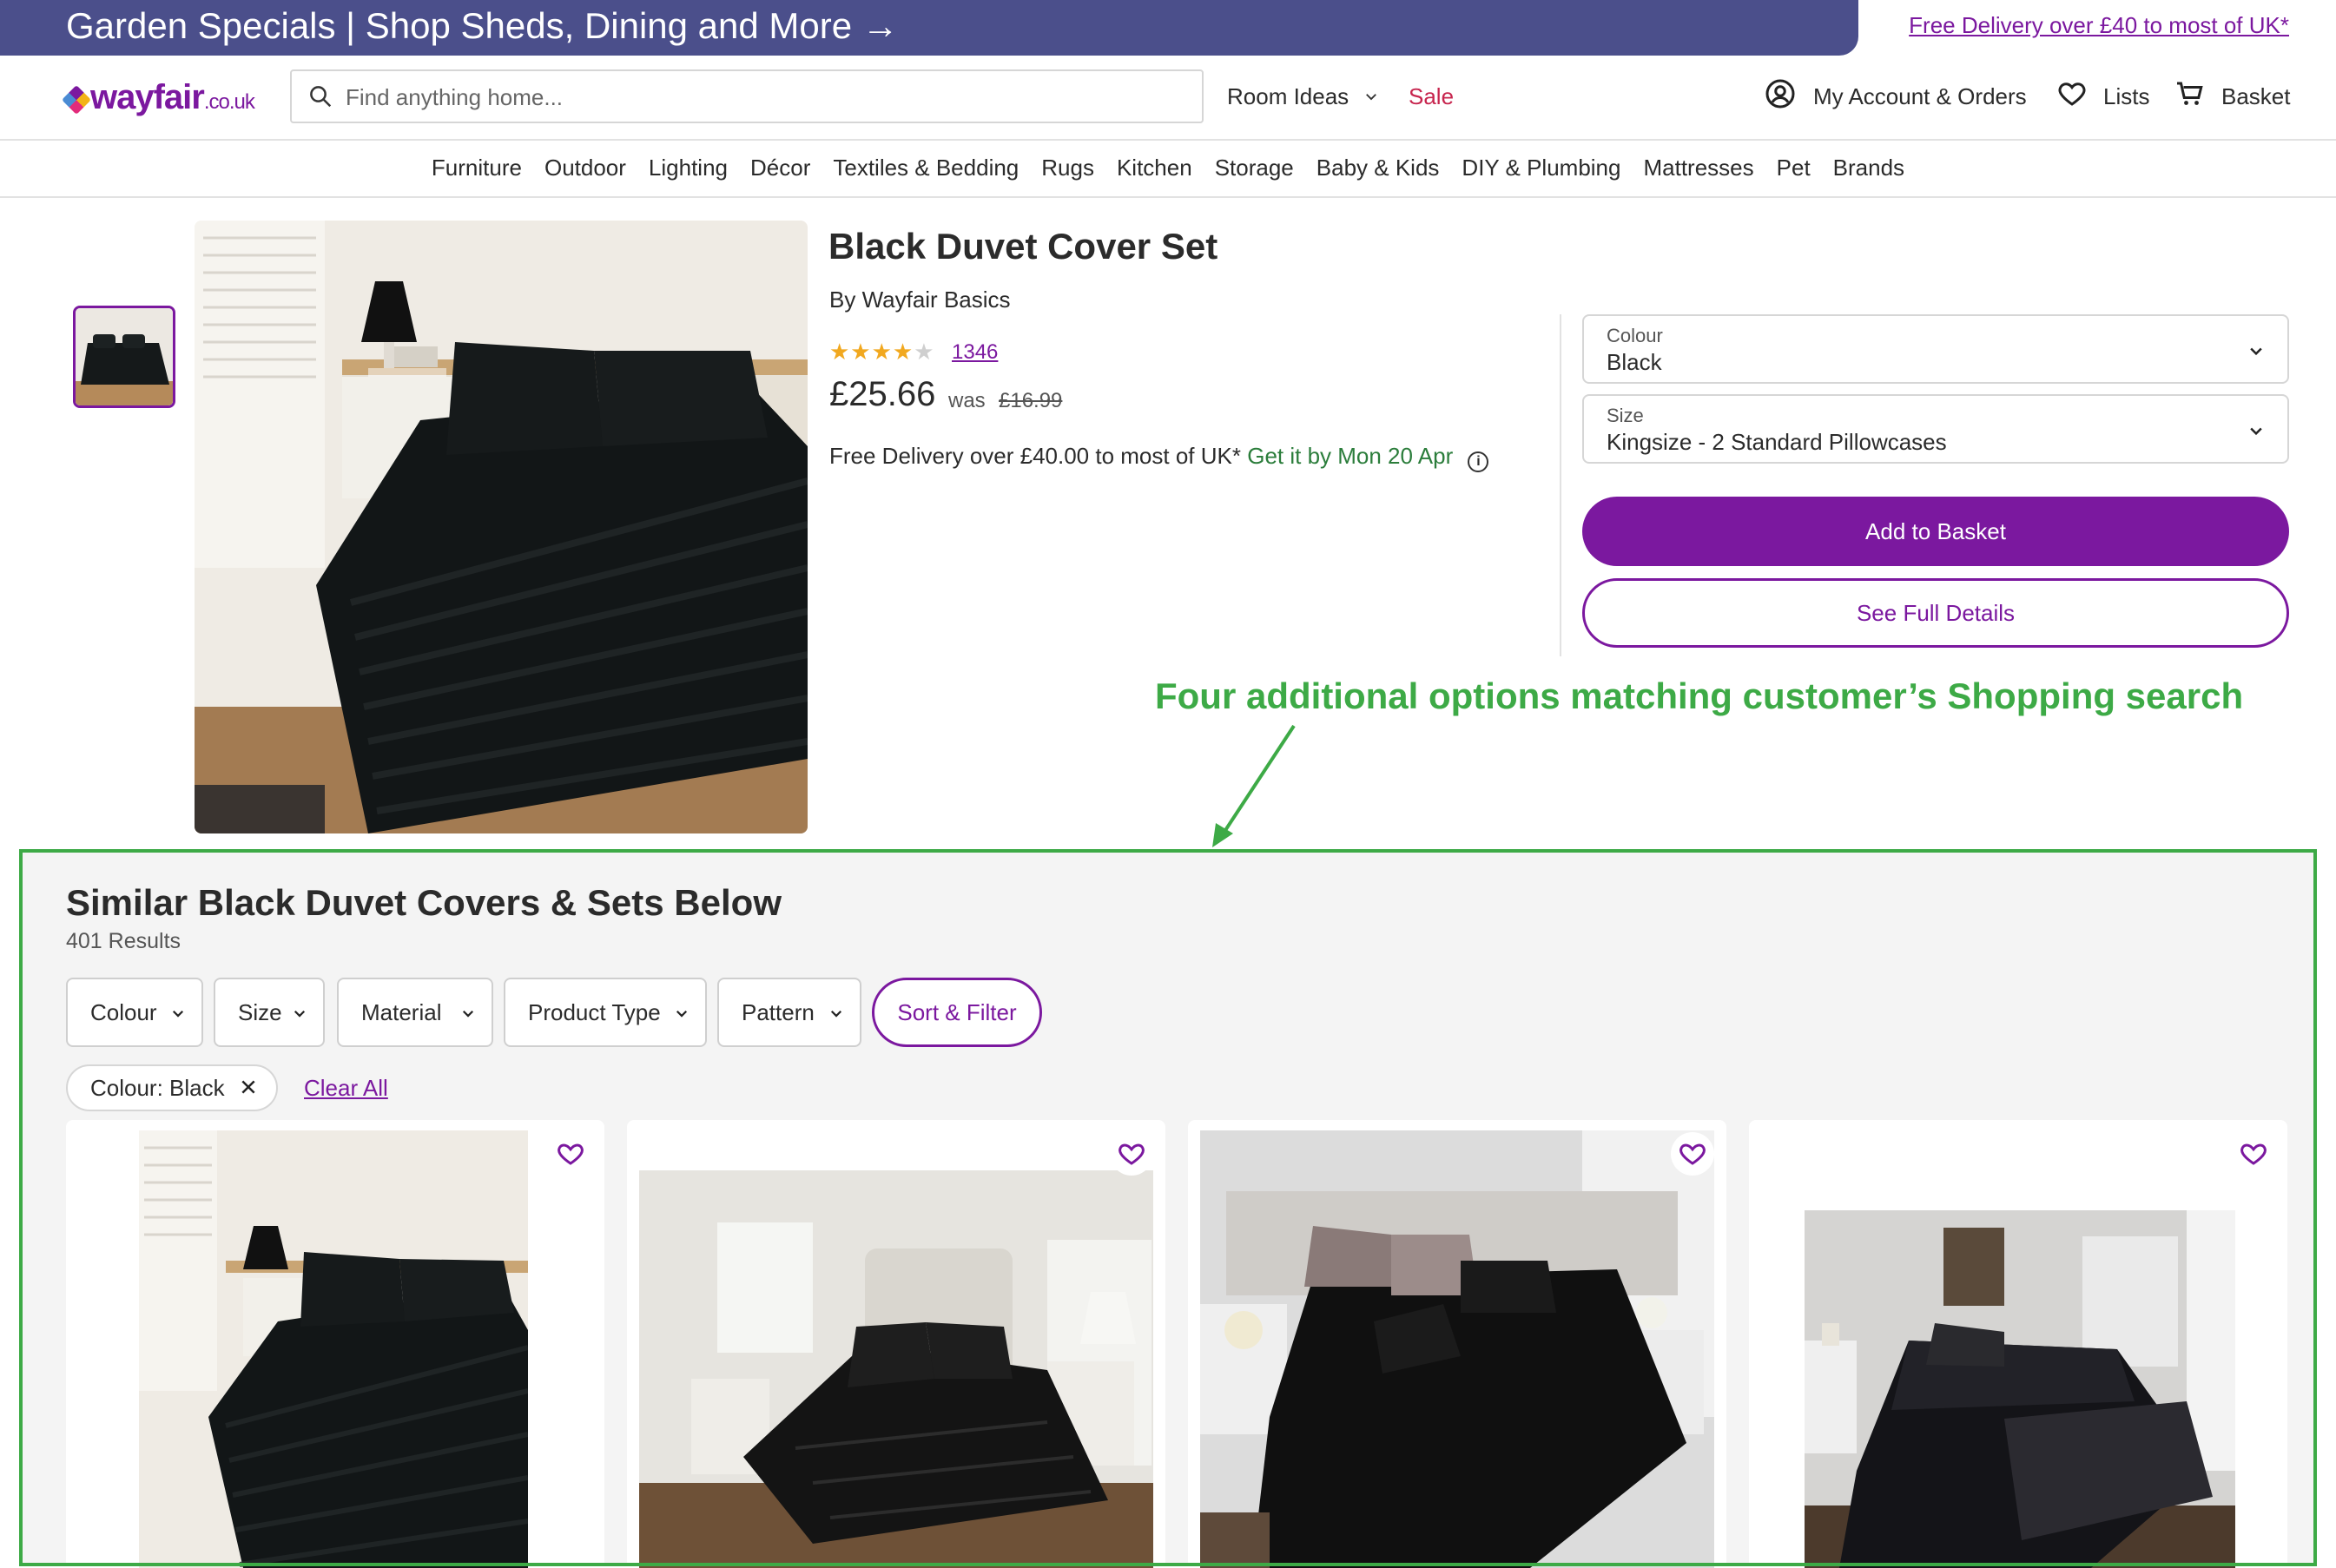 This screenshot has width=2336, height=1568. I want to click on annotation-arrow-icon, so click(1254, 785).